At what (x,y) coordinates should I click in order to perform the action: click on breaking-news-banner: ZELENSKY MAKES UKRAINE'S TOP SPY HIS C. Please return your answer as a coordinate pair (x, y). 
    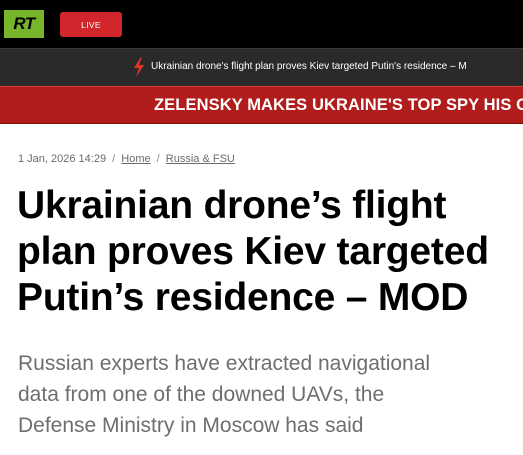
    Looking at the image, I should click on (261, 105).